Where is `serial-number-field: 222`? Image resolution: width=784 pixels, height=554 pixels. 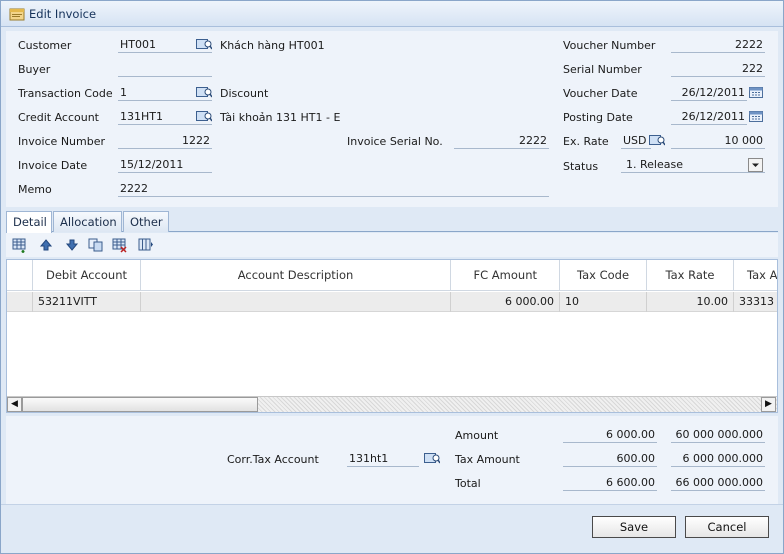 serial-number-field: 222 is located at coordinates (718, 69).